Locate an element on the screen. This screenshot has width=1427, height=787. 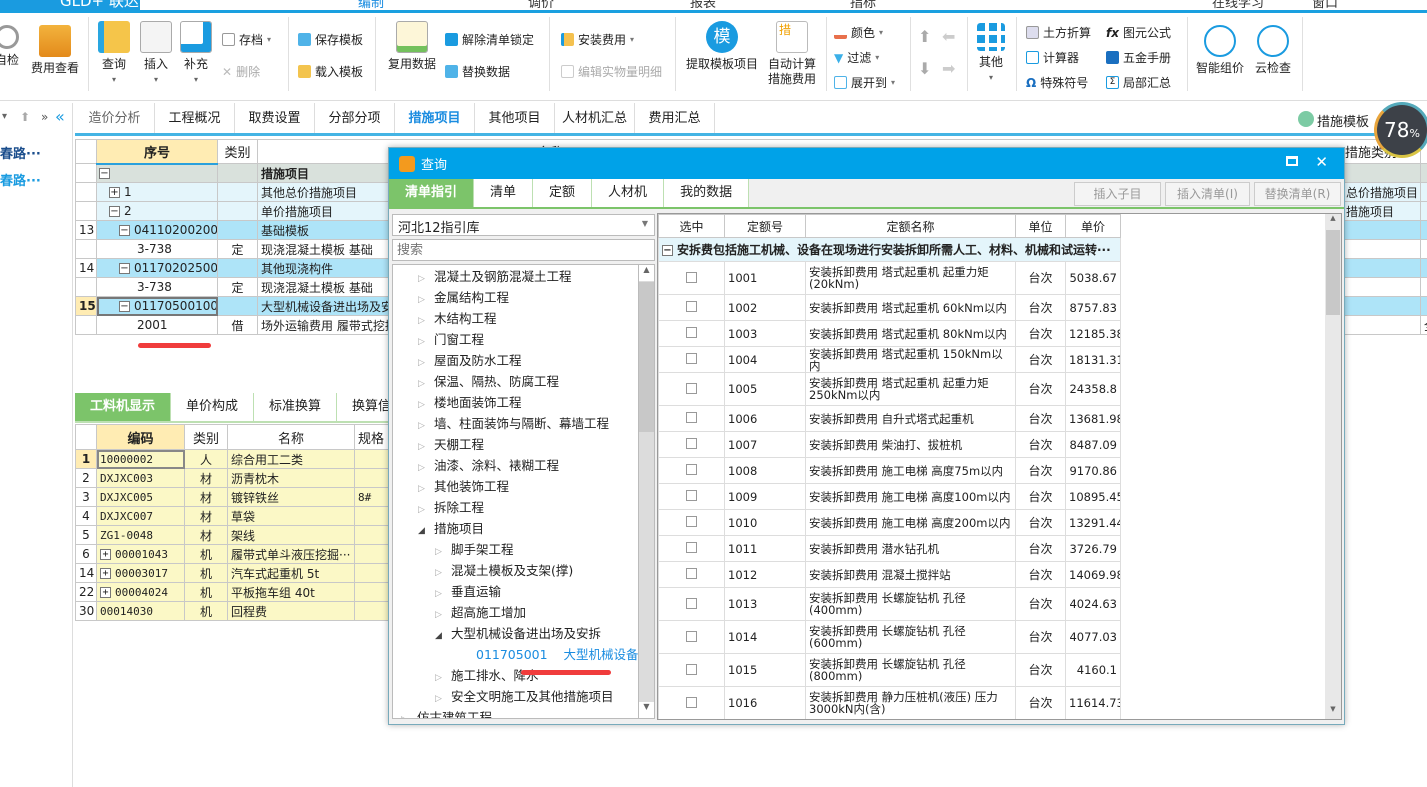
measure-template-link: 措施模板 is located at coordinates (1343, 120).